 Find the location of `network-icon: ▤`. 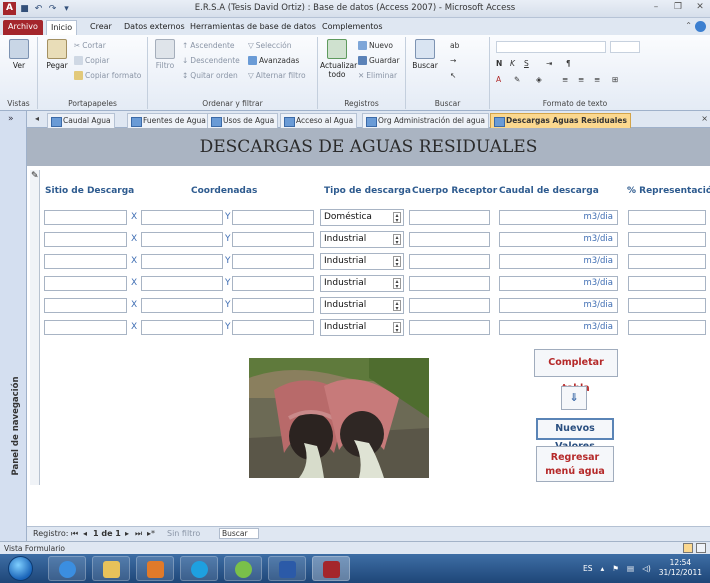

network-icon: ▤ is located at coordinates (630, 568).